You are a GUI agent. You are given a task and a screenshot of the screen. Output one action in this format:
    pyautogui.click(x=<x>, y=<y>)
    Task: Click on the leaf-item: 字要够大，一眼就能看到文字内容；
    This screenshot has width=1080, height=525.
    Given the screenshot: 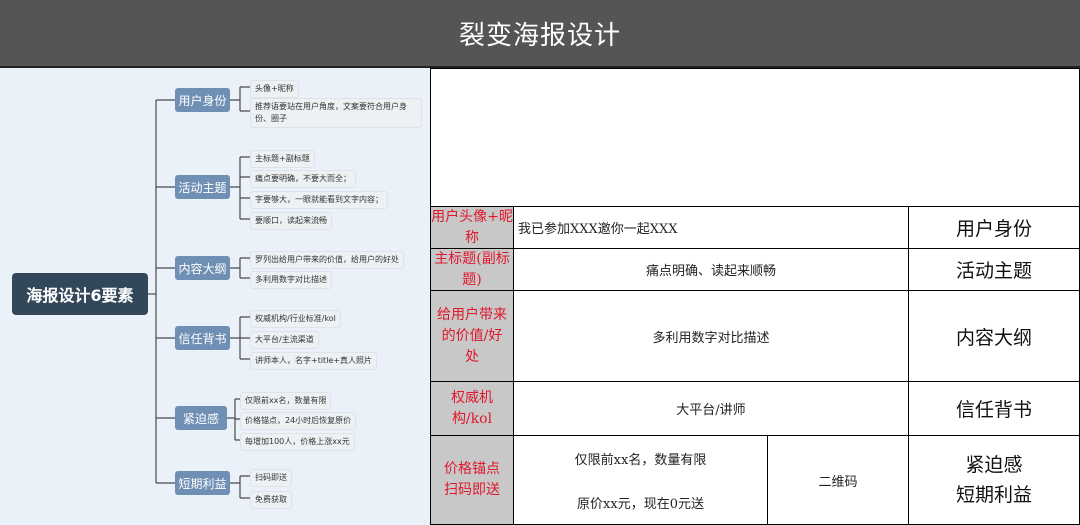 What is the action you would take?
    pyautogui.click(x=319, y=200)
    